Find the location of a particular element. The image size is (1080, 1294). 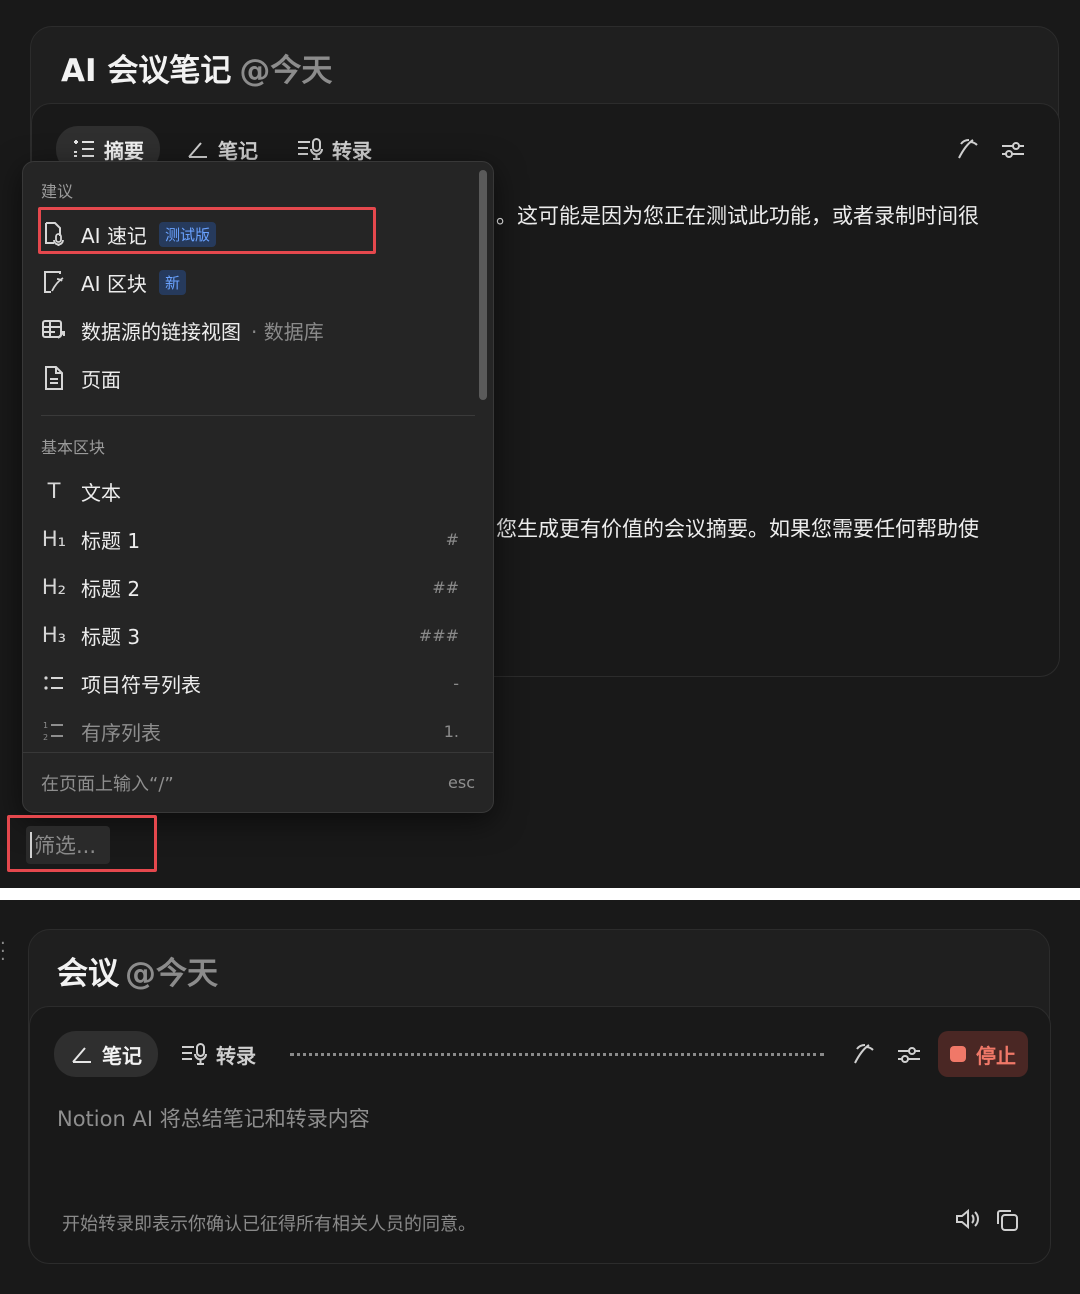

shortcut-hint: - is located at coordinates (456, 683).